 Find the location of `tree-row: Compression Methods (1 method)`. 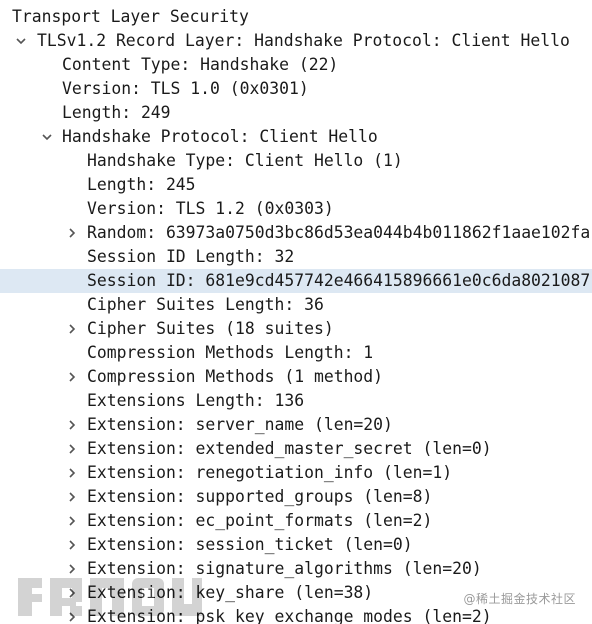

tree-row: Compression Methods (1 method) is located at coordinates (296, 377).